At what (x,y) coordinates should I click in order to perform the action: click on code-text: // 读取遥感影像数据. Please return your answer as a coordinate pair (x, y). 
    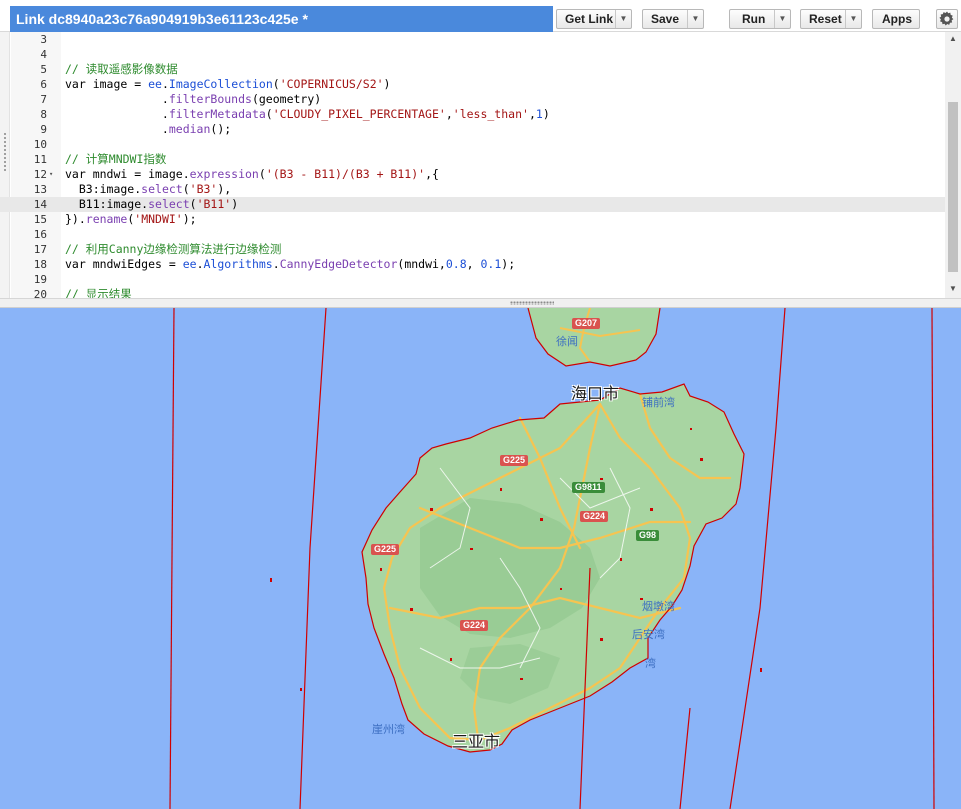
    Looking at the image, I should click on (121, 69).